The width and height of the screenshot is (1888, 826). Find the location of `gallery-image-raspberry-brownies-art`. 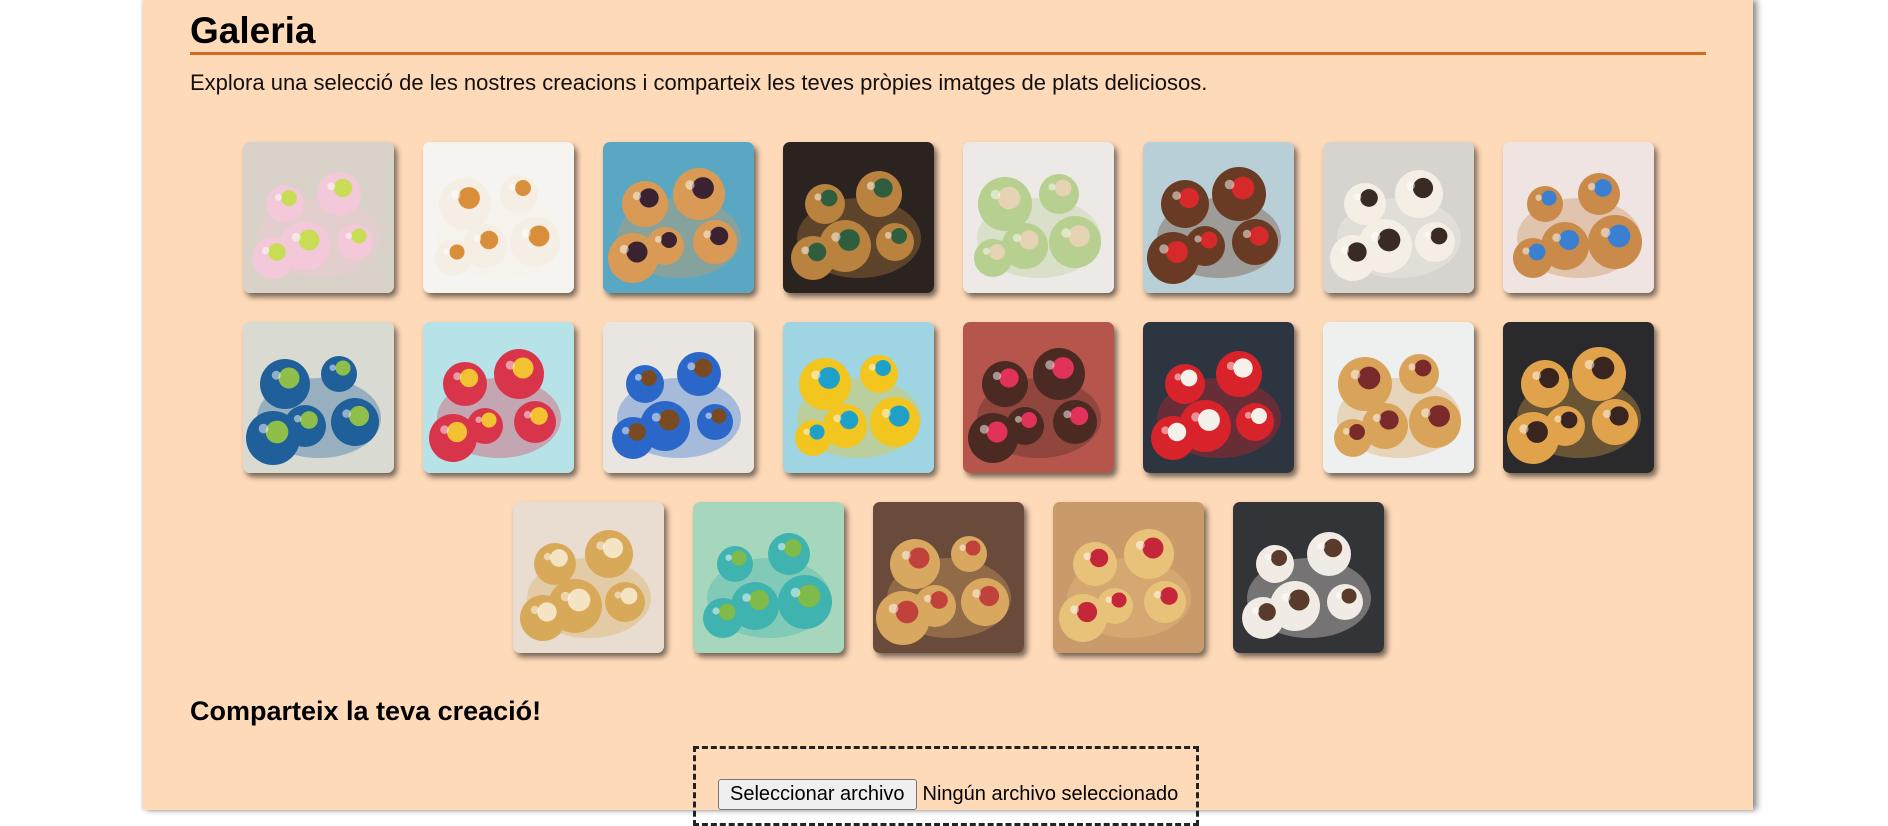

gallery-image-raspberry-brownies-art is located at coordinates (1038, 397).